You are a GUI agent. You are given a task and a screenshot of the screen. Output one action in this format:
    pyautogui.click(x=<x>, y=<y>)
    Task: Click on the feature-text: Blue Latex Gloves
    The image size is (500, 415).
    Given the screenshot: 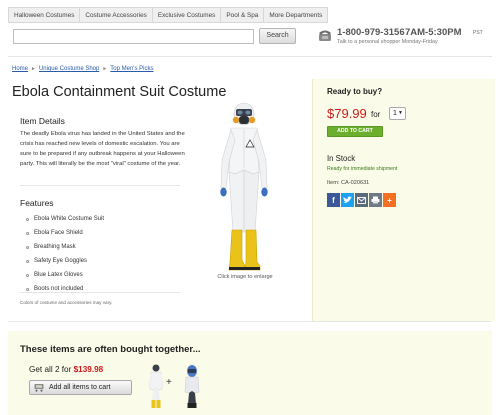 What is the action you would take?
    pyautogui.click(x=58, y=275)
    